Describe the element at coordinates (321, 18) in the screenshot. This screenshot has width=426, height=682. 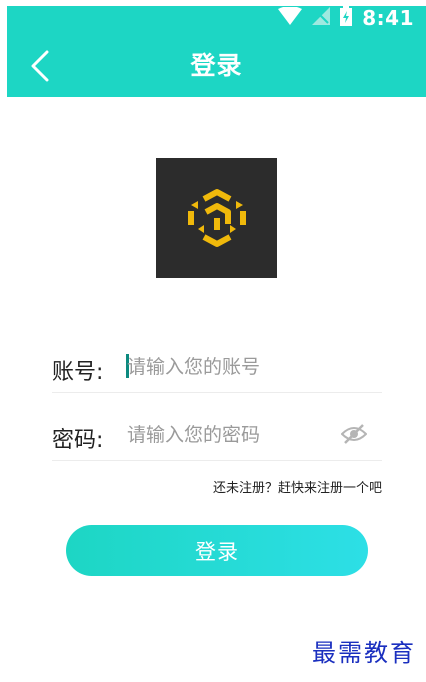
I see `signal-icon` at that location.